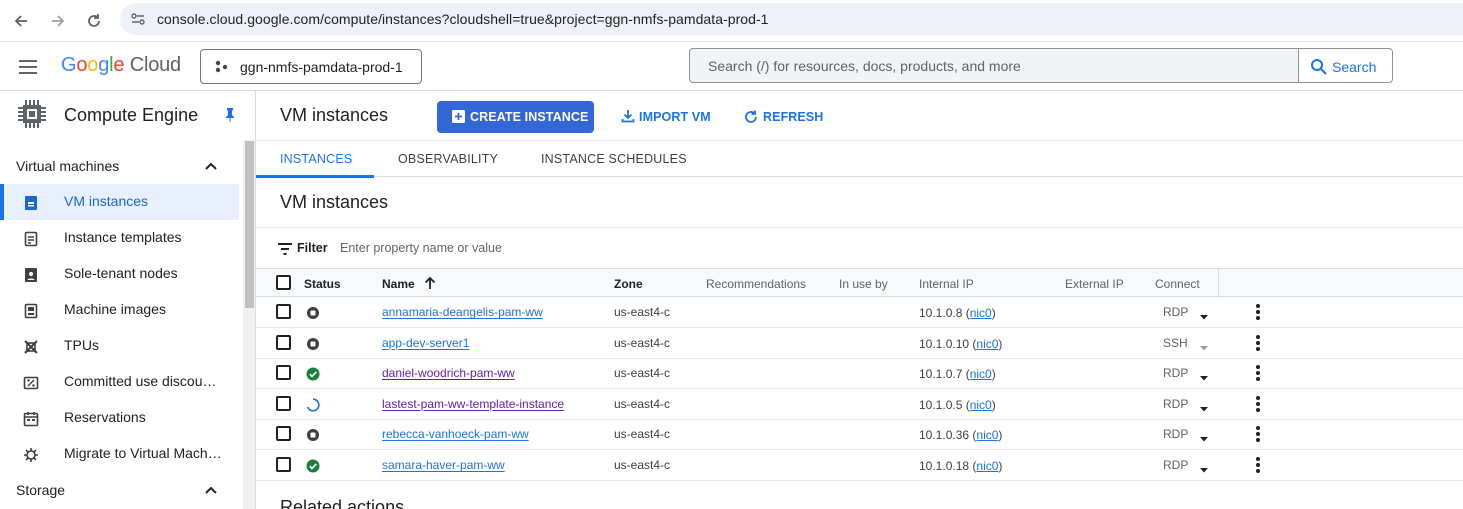 This screenshot has width=1463, height=509. Describe the element at coordinates (230, 115) in the screenshot. I see `pin-icon` at that location.